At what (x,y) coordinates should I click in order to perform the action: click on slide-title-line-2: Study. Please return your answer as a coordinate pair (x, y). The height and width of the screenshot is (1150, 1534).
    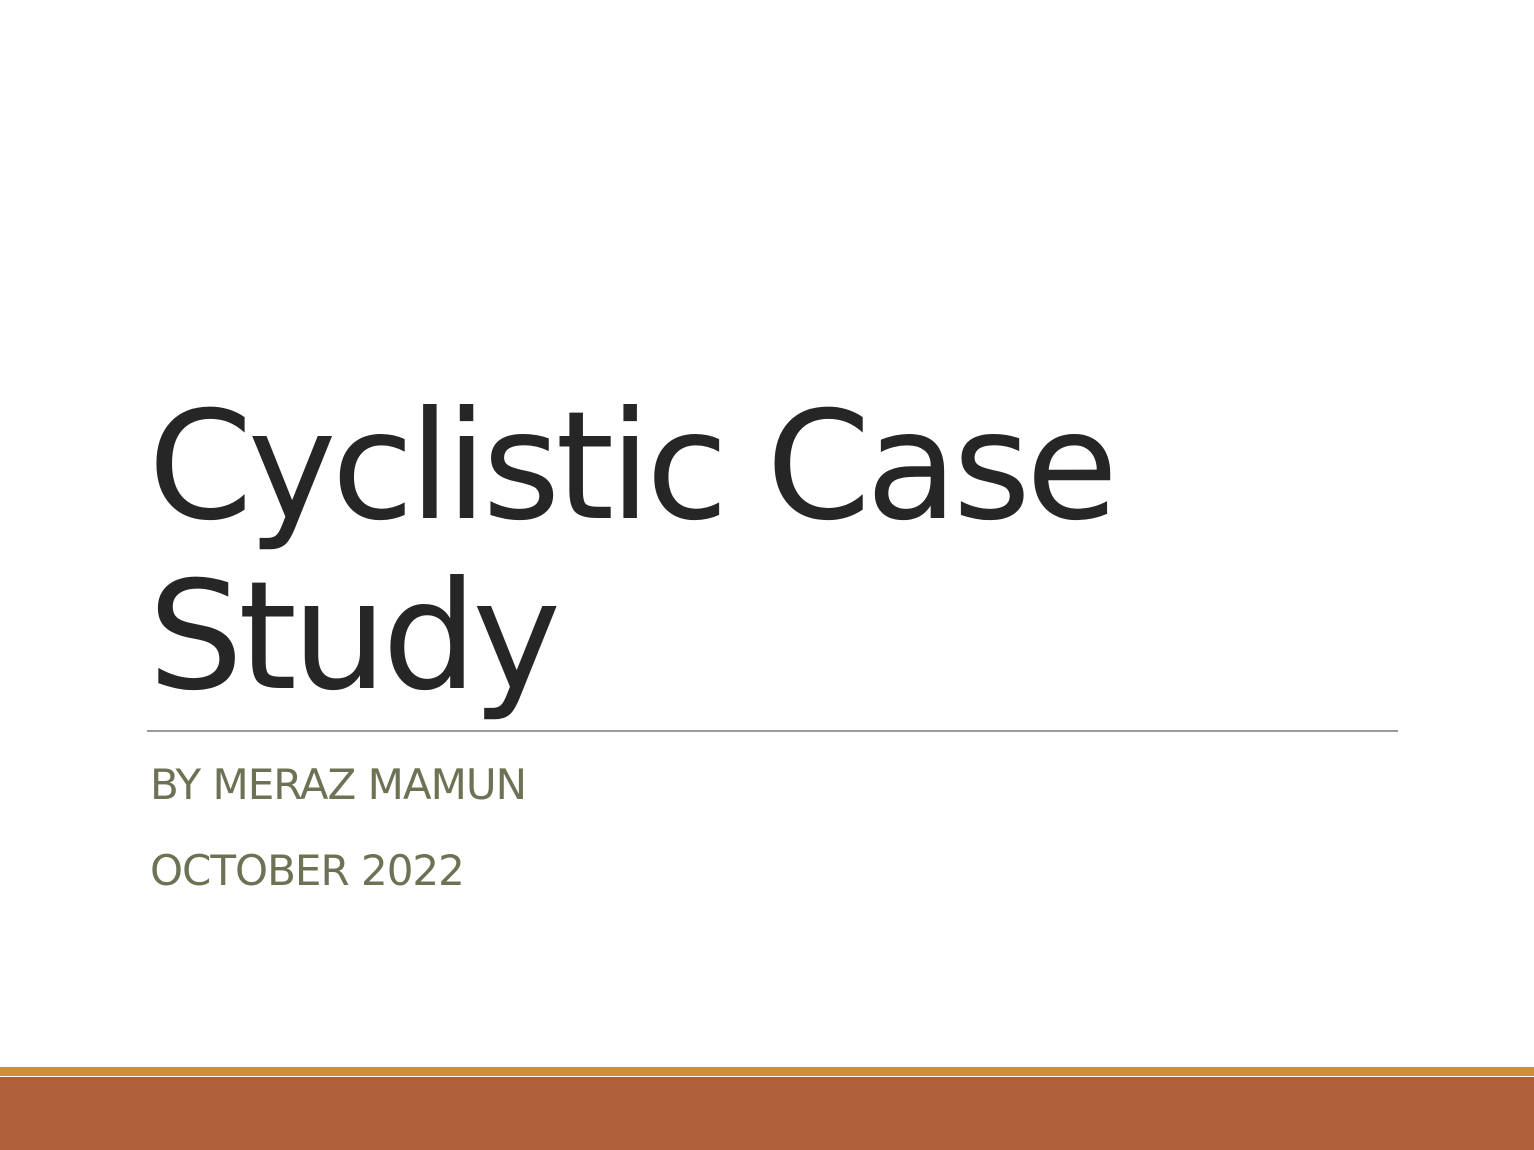
    Looking at the image, I should click on (354, 637).